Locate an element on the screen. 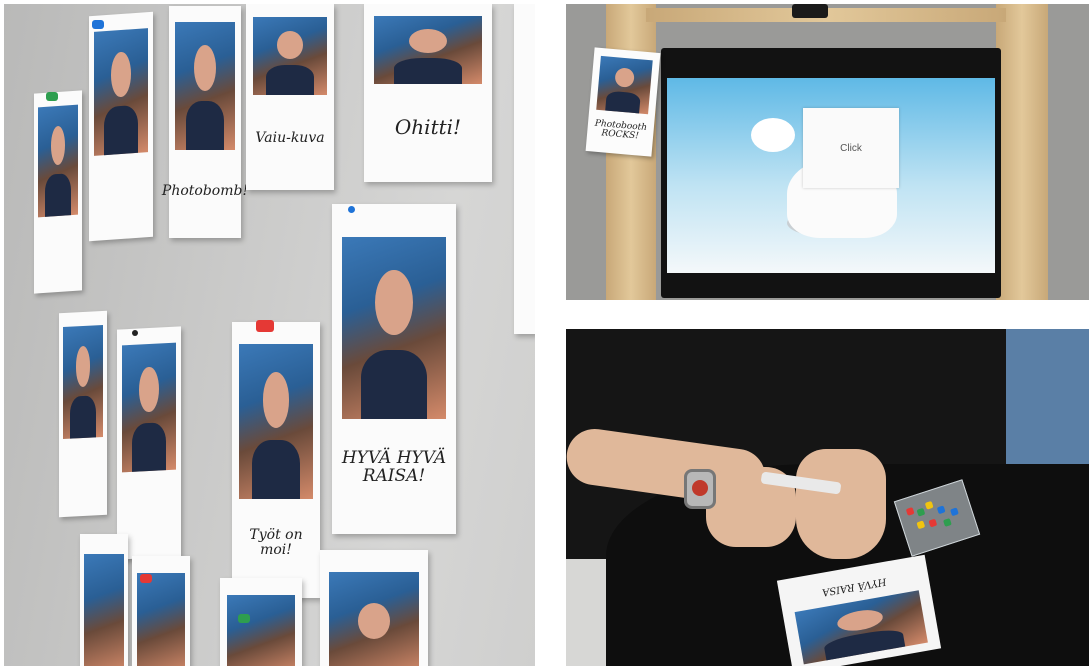 The width and height of the screenshot is (1091, 669). polaroid-caption: HYVÄ HYVÄ RAISA! is located at coordinates (394, 467).